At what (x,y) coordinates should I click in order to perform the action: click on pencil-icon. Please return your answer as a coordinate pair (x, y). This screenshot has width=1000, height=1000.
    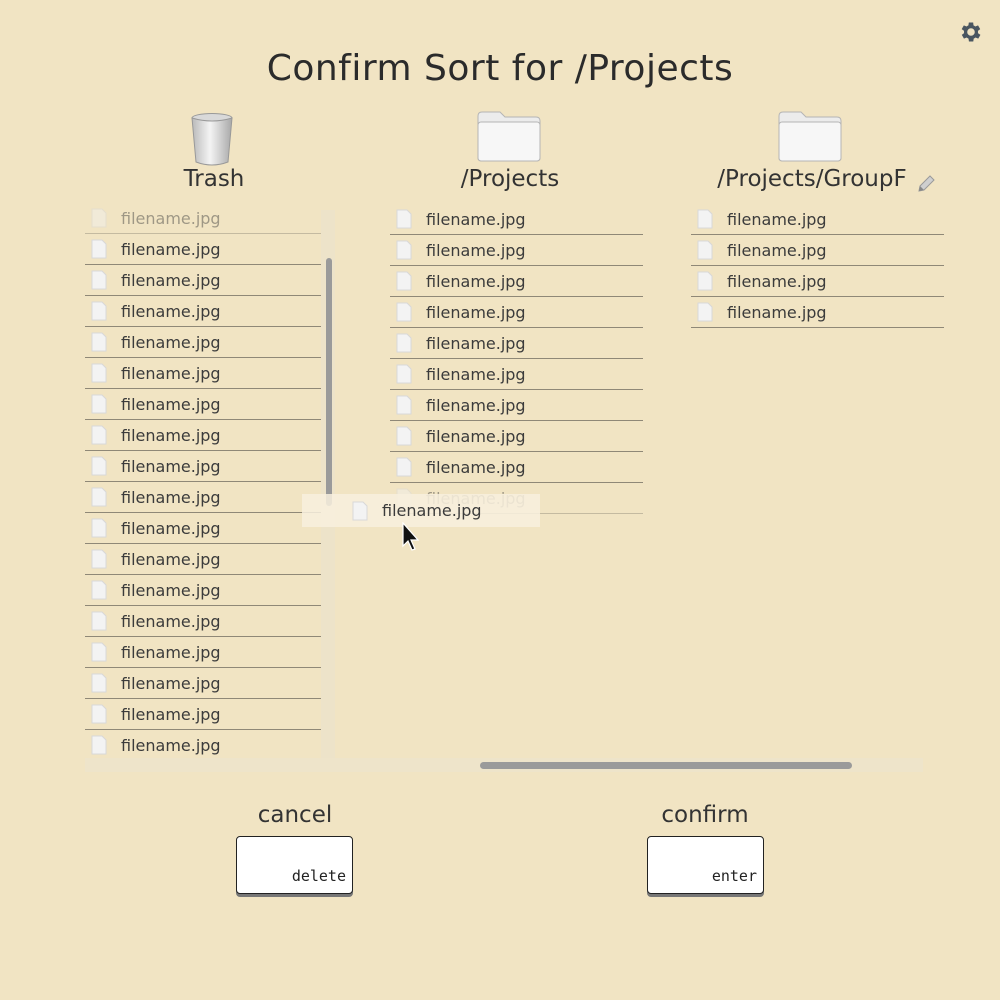
    Looking at the image, I should click on (926, 184).